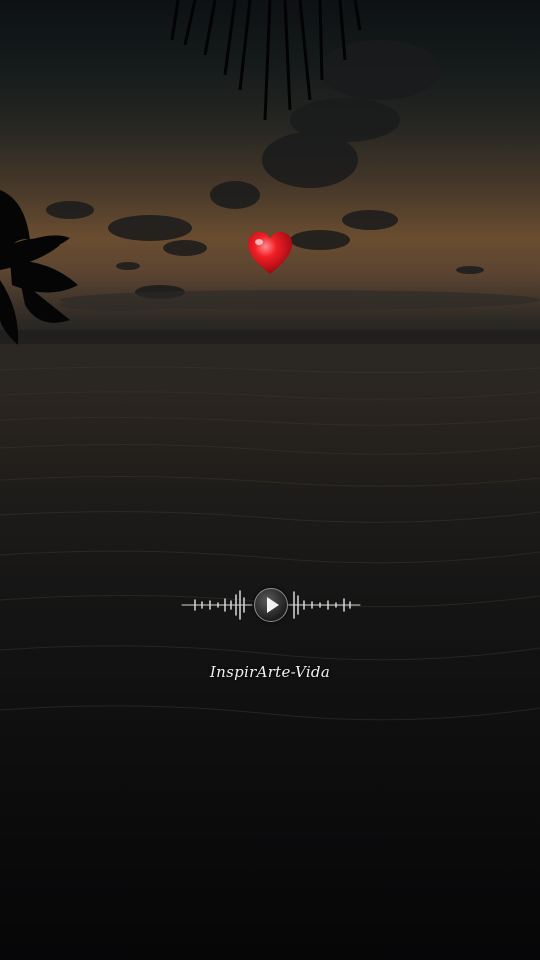  I want to click on heart-icon, so click(270, 252).